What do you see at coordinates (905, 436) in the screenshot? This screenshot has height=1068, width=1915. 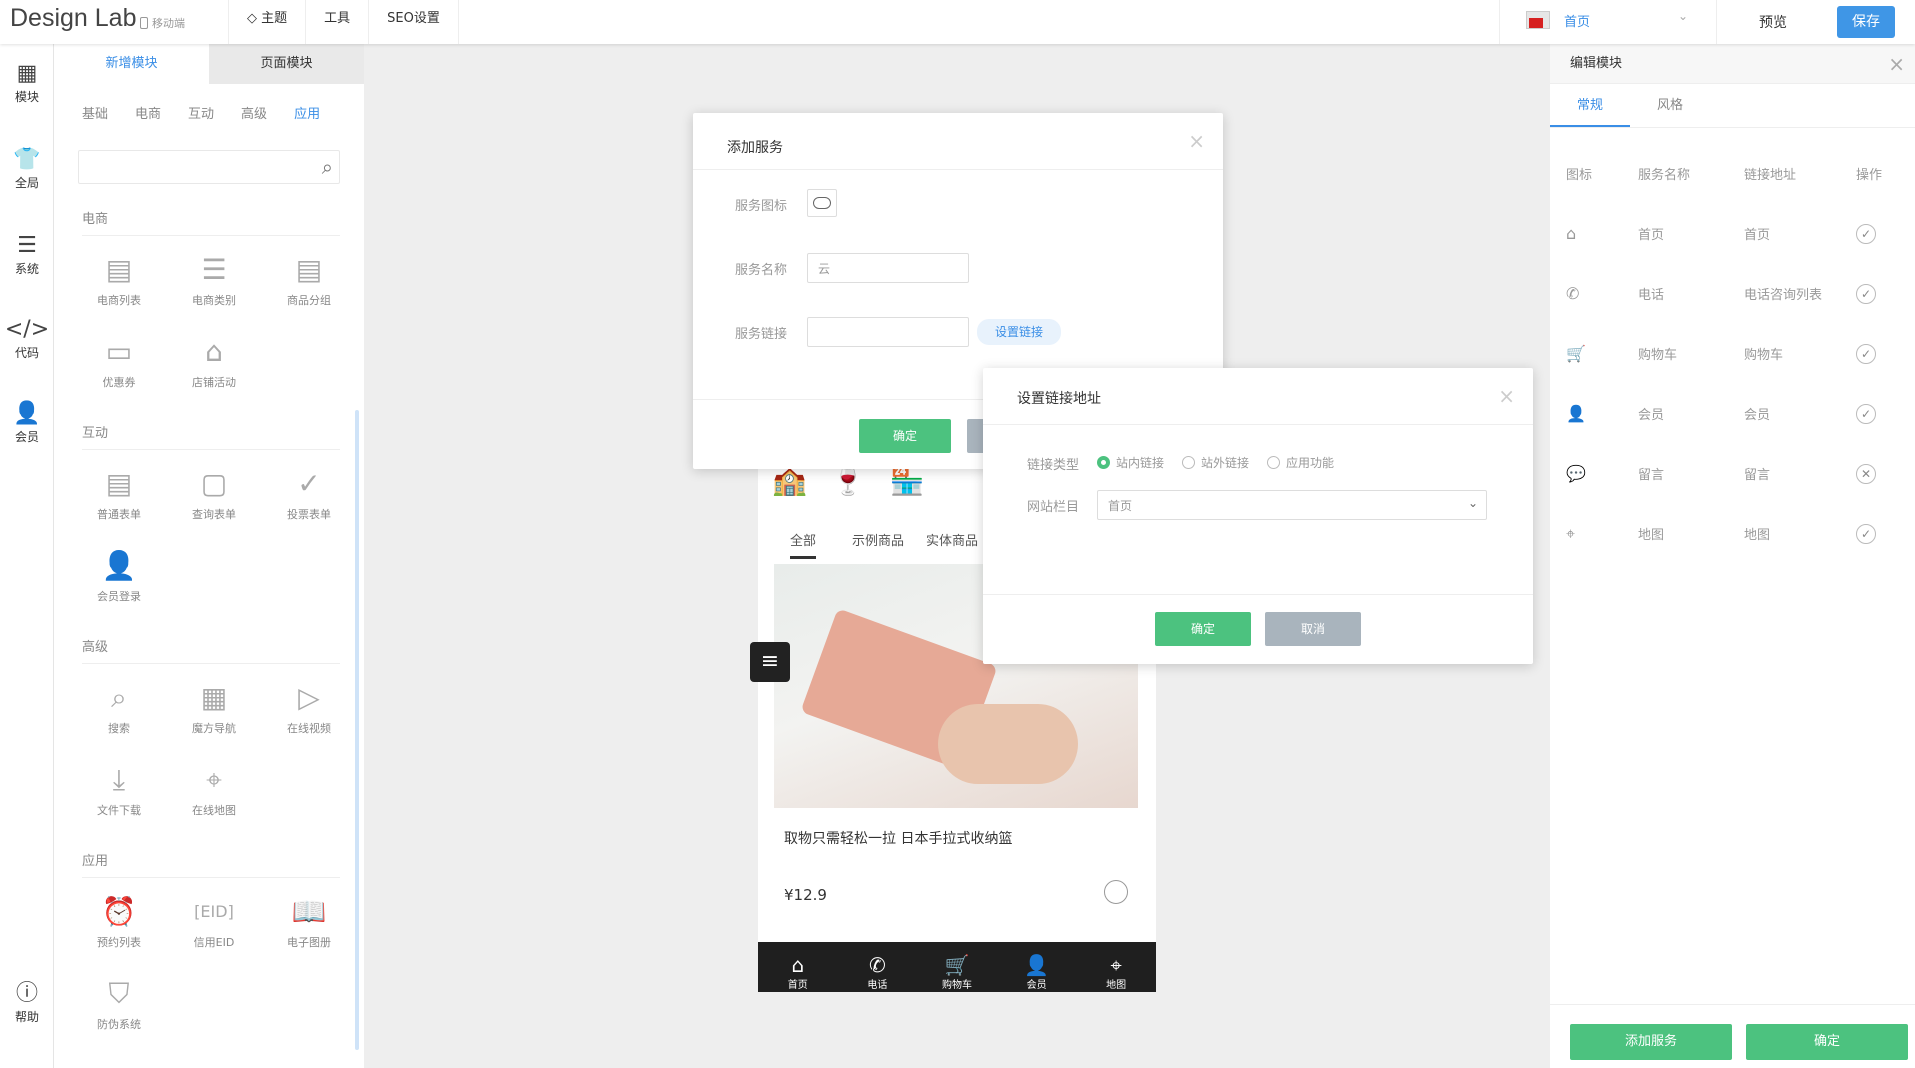 I see `add-service-confirm-button: 确定` at bounding box center [905, 436].